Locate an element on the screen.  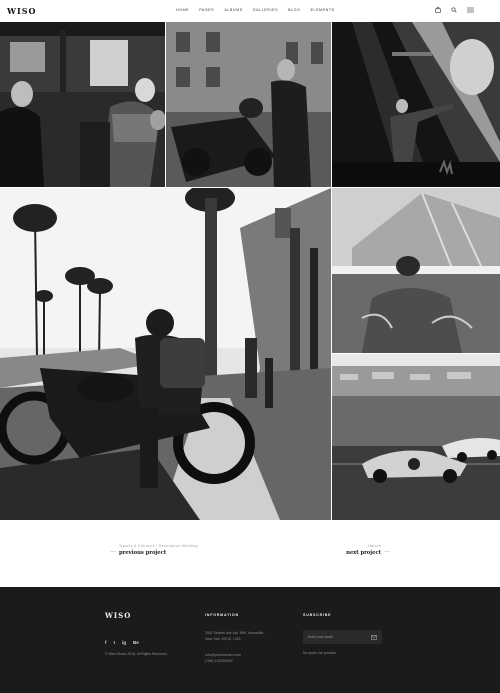
search-icon is located at coordinates (454, 10).